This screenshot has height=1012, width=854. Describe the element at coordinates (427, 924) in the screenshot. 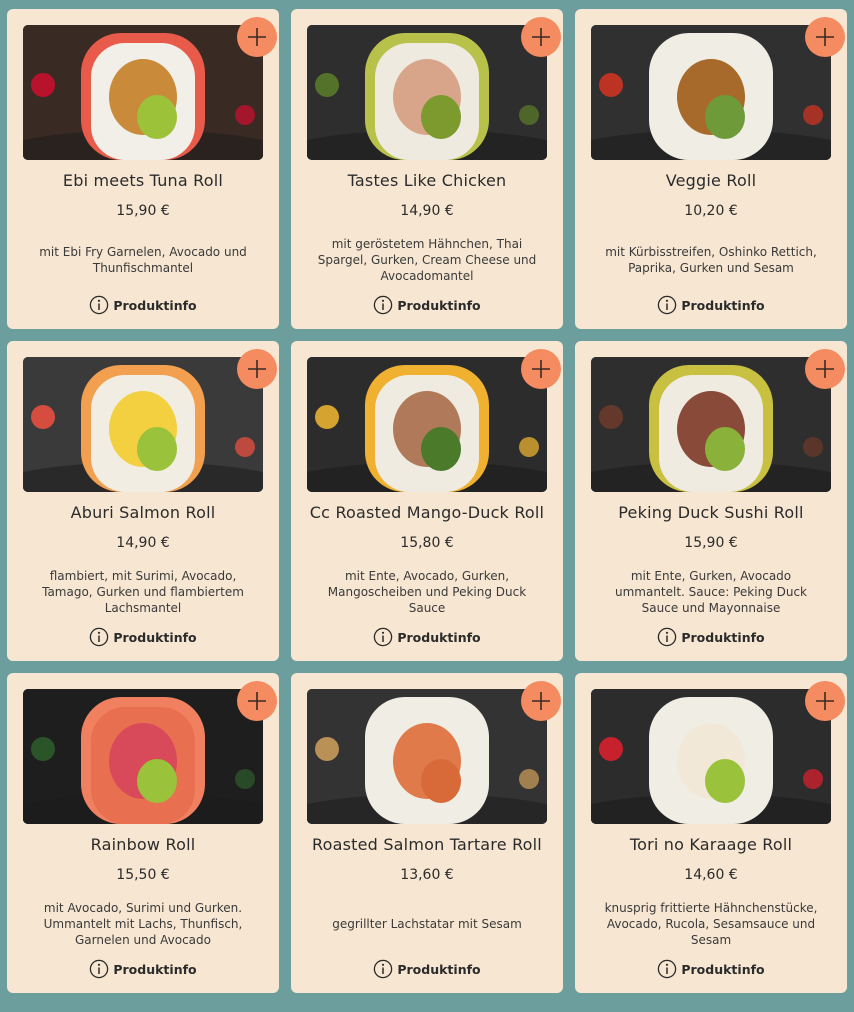

I see `product-description-text: gegrillter Lachstatar mit Sesam` at that location.